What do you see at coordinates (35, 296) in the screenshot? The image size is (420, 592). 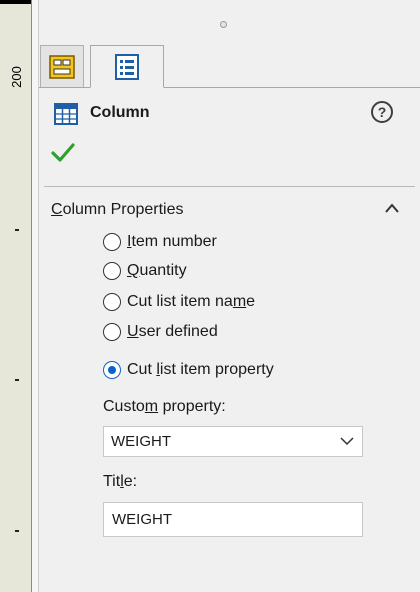 I see `pane-splitter` at bounding box center [35, 296].